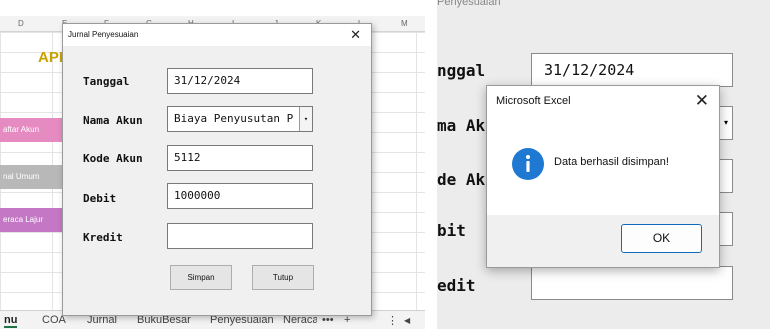  Describe the element at coordinates (456, 285) in the screenshot. I see `kredit-label: edit` at that location.